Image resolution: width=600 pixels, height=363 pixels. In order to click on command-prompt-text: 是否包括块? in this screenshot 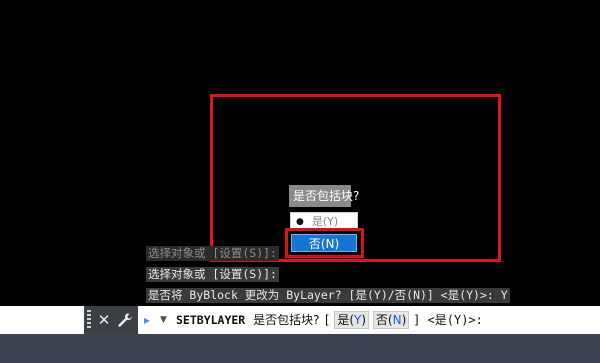, I will do `click(286, 320)`.